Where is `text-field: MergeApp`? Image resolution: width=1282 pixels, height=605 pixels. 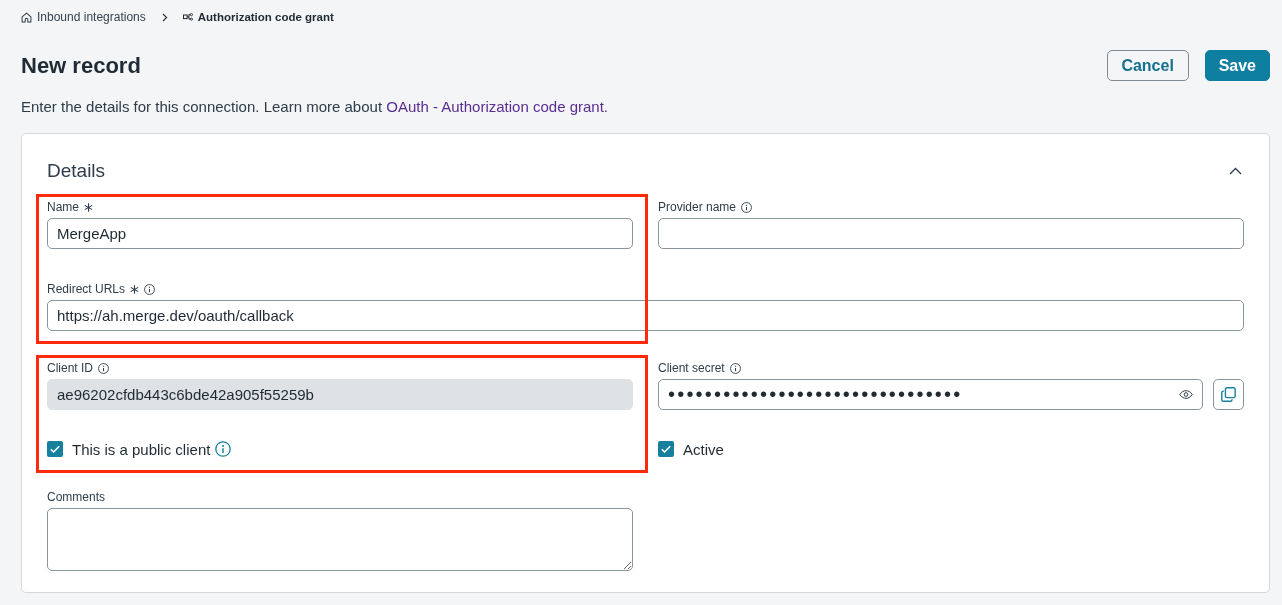
text-field: MergeApp is located at coordinates (340, 233).